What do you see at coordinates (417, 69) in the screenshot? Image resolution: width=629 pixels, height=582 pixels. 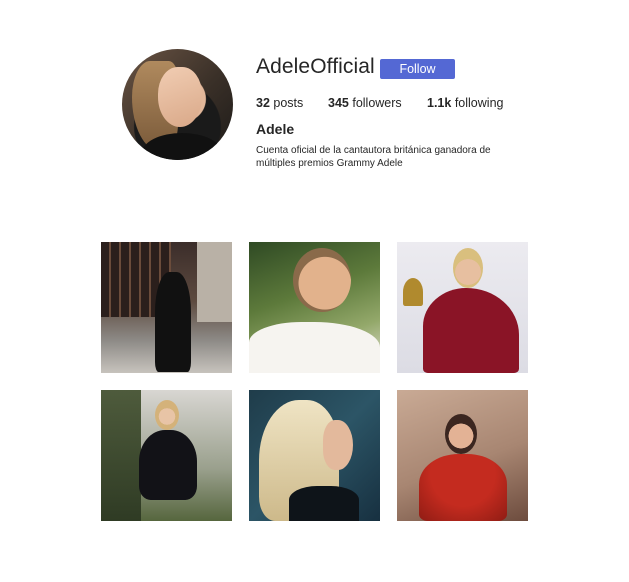 I see `follow-button: Follow` at bounding box center [417, 69].